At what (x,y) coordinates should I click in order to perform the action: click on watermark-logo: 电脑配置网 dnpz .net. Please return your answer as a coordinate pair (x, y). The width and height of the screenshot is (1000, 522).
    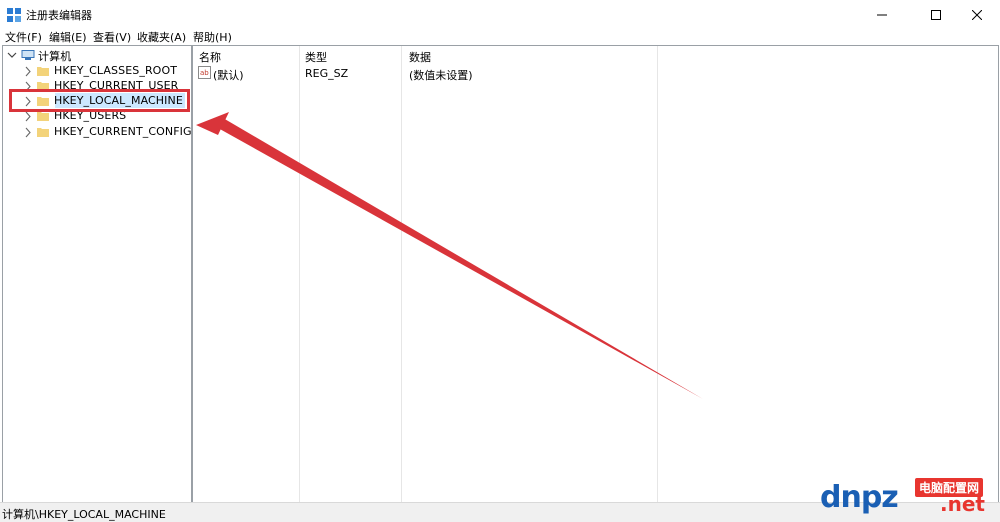
    Looking at the image, I should click on (907, 498).